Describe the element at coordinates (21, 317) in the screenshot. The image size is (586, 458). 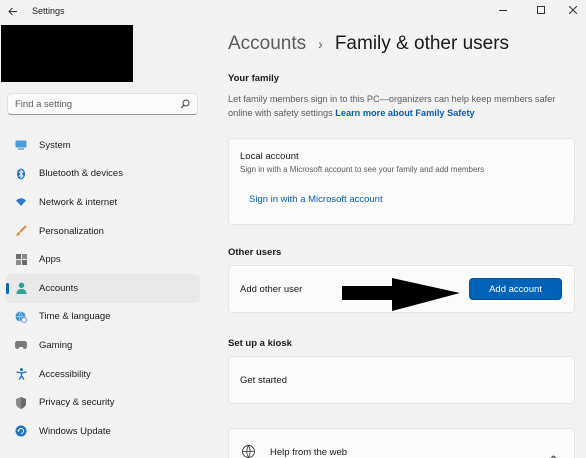
I see `globe-clock-icon` at that location.